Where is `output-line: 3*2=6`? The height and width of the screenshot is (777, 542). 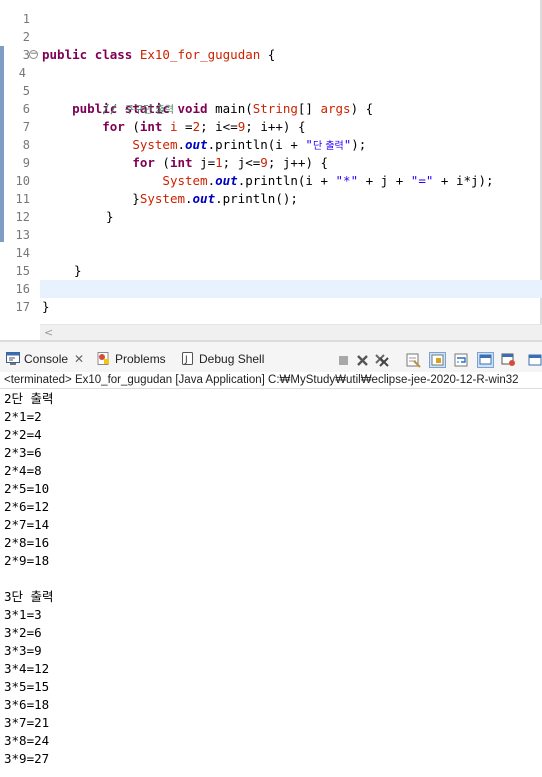
output-line: 3*2=6 is located at coordinates (23, 632).